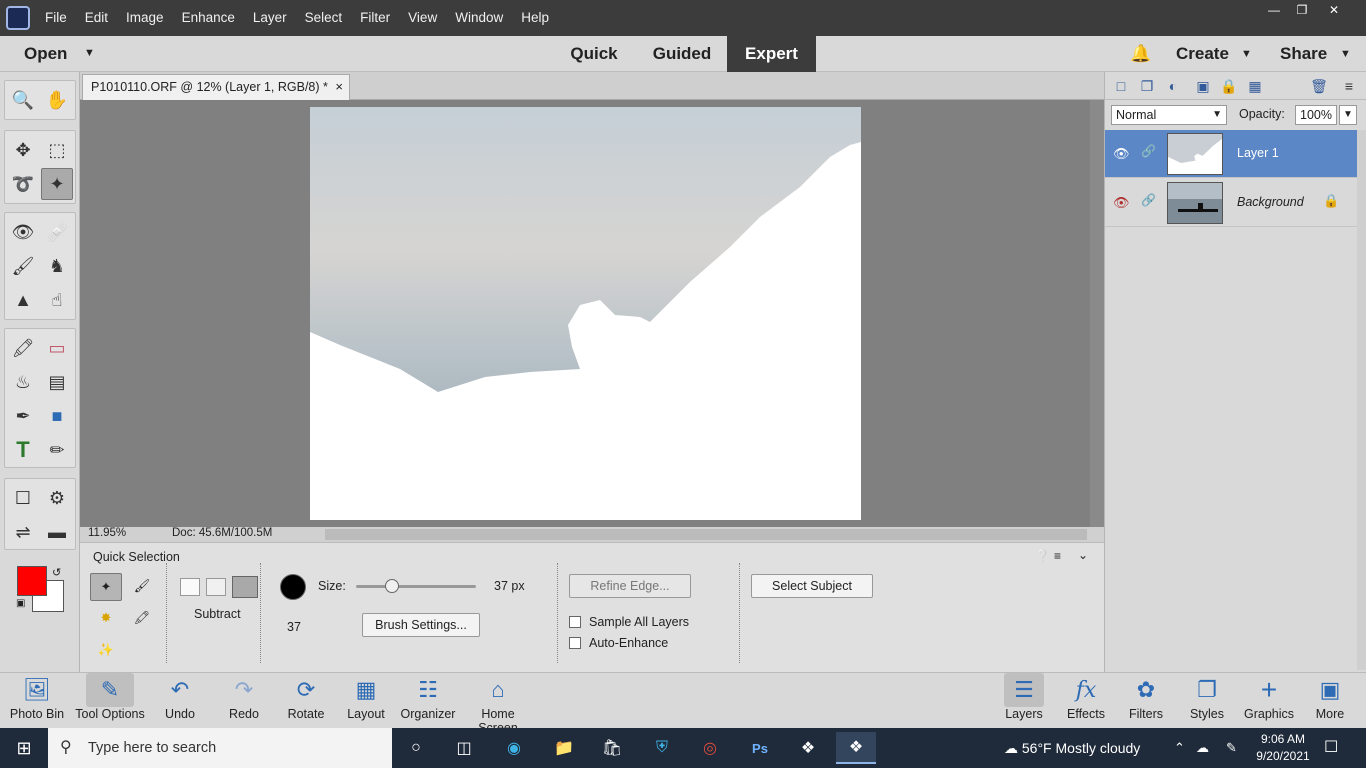 Image resolution: width=1366 pixels, height=768 pixels. I want to click on smart-brush-tool-icon: 🖌, so click(23, 266).